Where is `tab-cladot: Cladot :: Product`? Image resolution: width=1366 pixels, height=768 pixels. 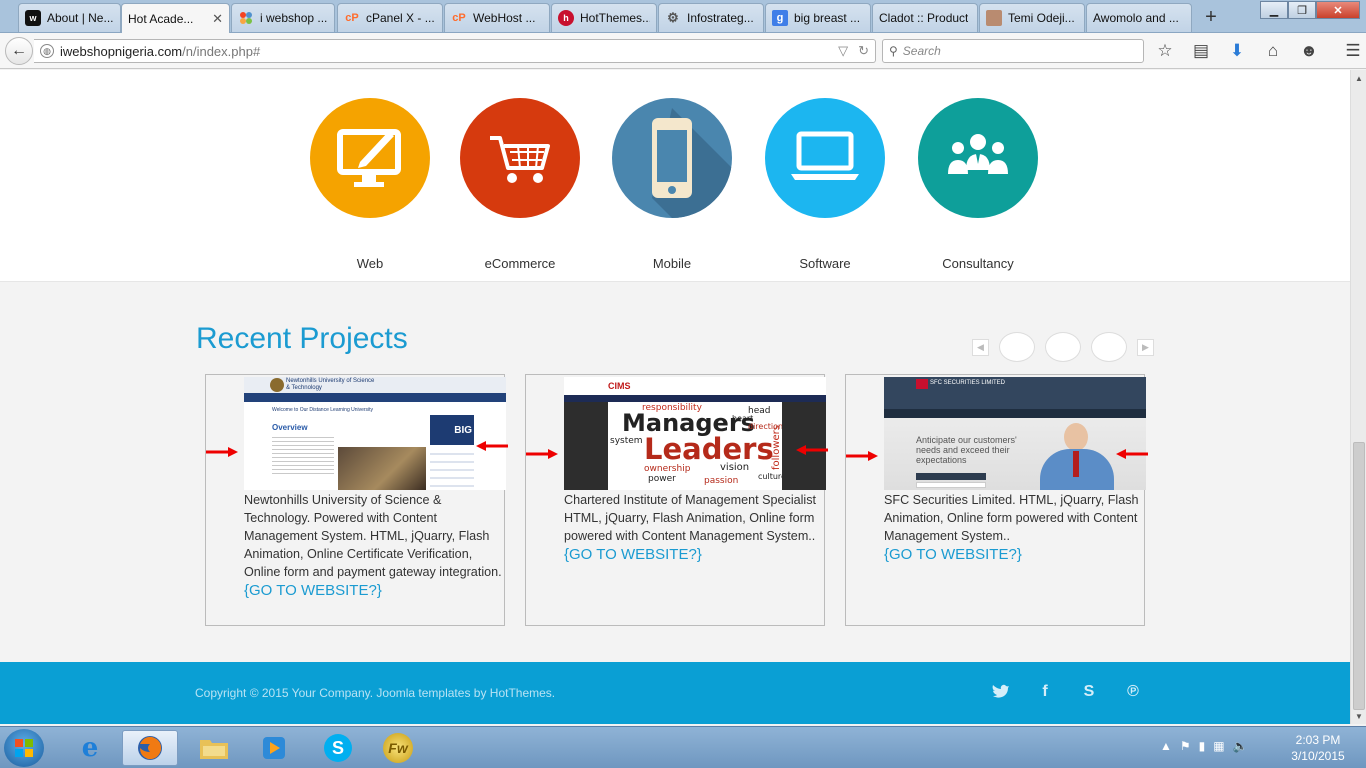
tab-cladot: Cladot :: Product is located at coordinates (925, 17).